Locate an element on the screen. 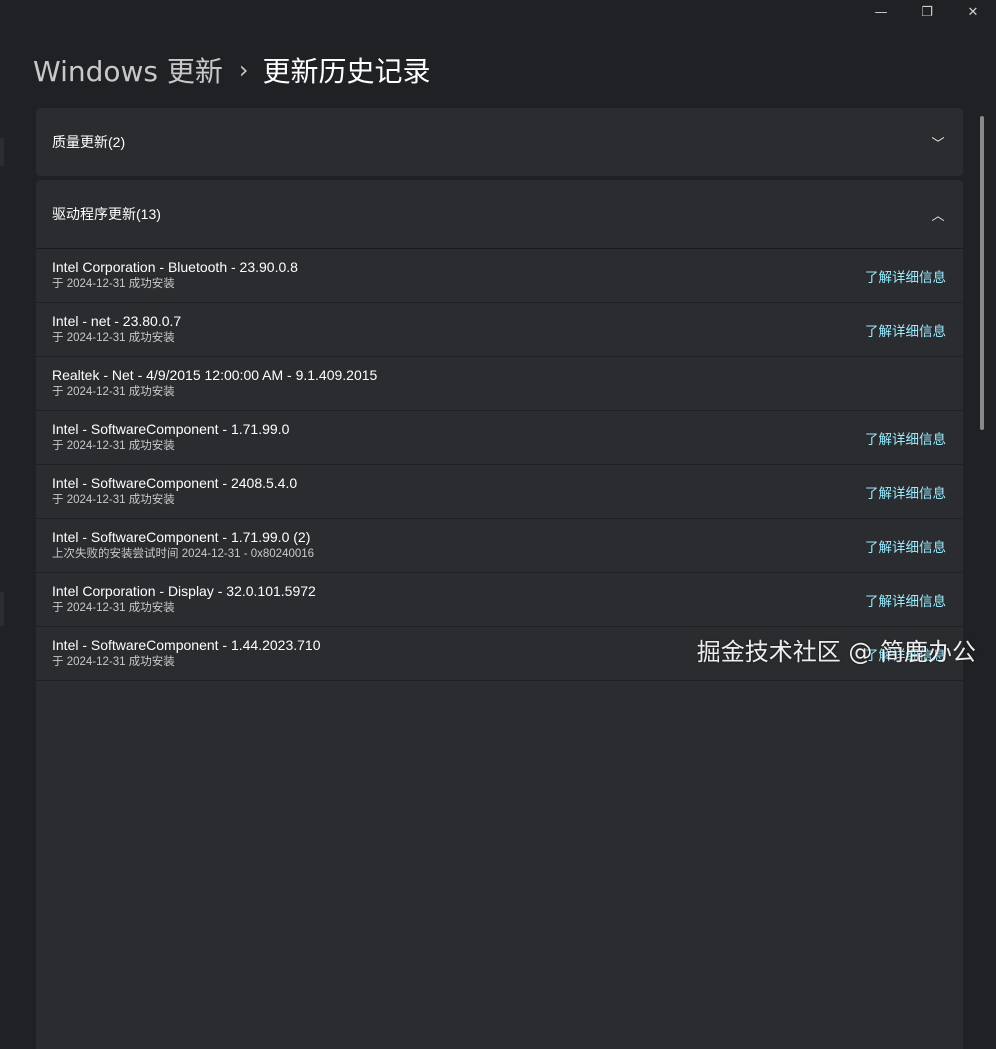  nav-pane-edge is located at coordinates (2, 152).